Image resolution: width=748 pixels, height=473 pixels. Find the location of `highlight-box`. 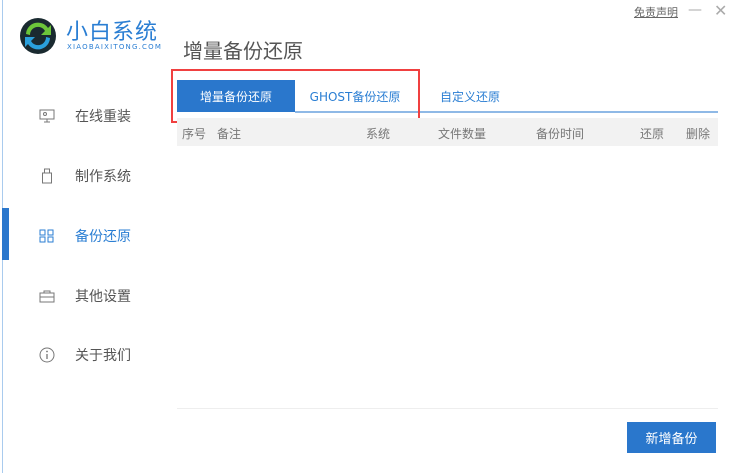

highlight-box is located at coordinates (295, 96).